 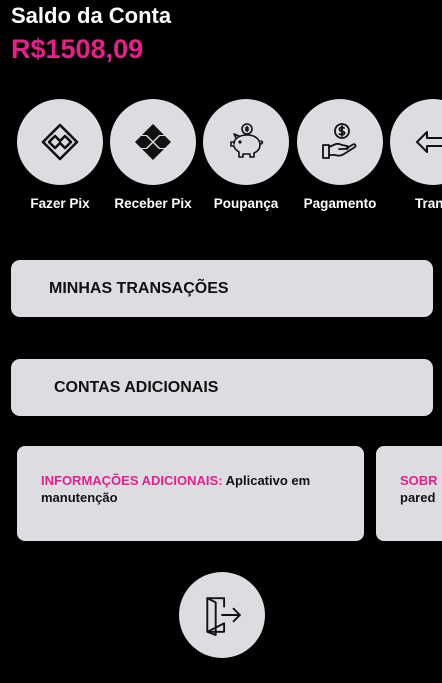 I want to click on fazer-pix-button, so click(x=60, y=142).